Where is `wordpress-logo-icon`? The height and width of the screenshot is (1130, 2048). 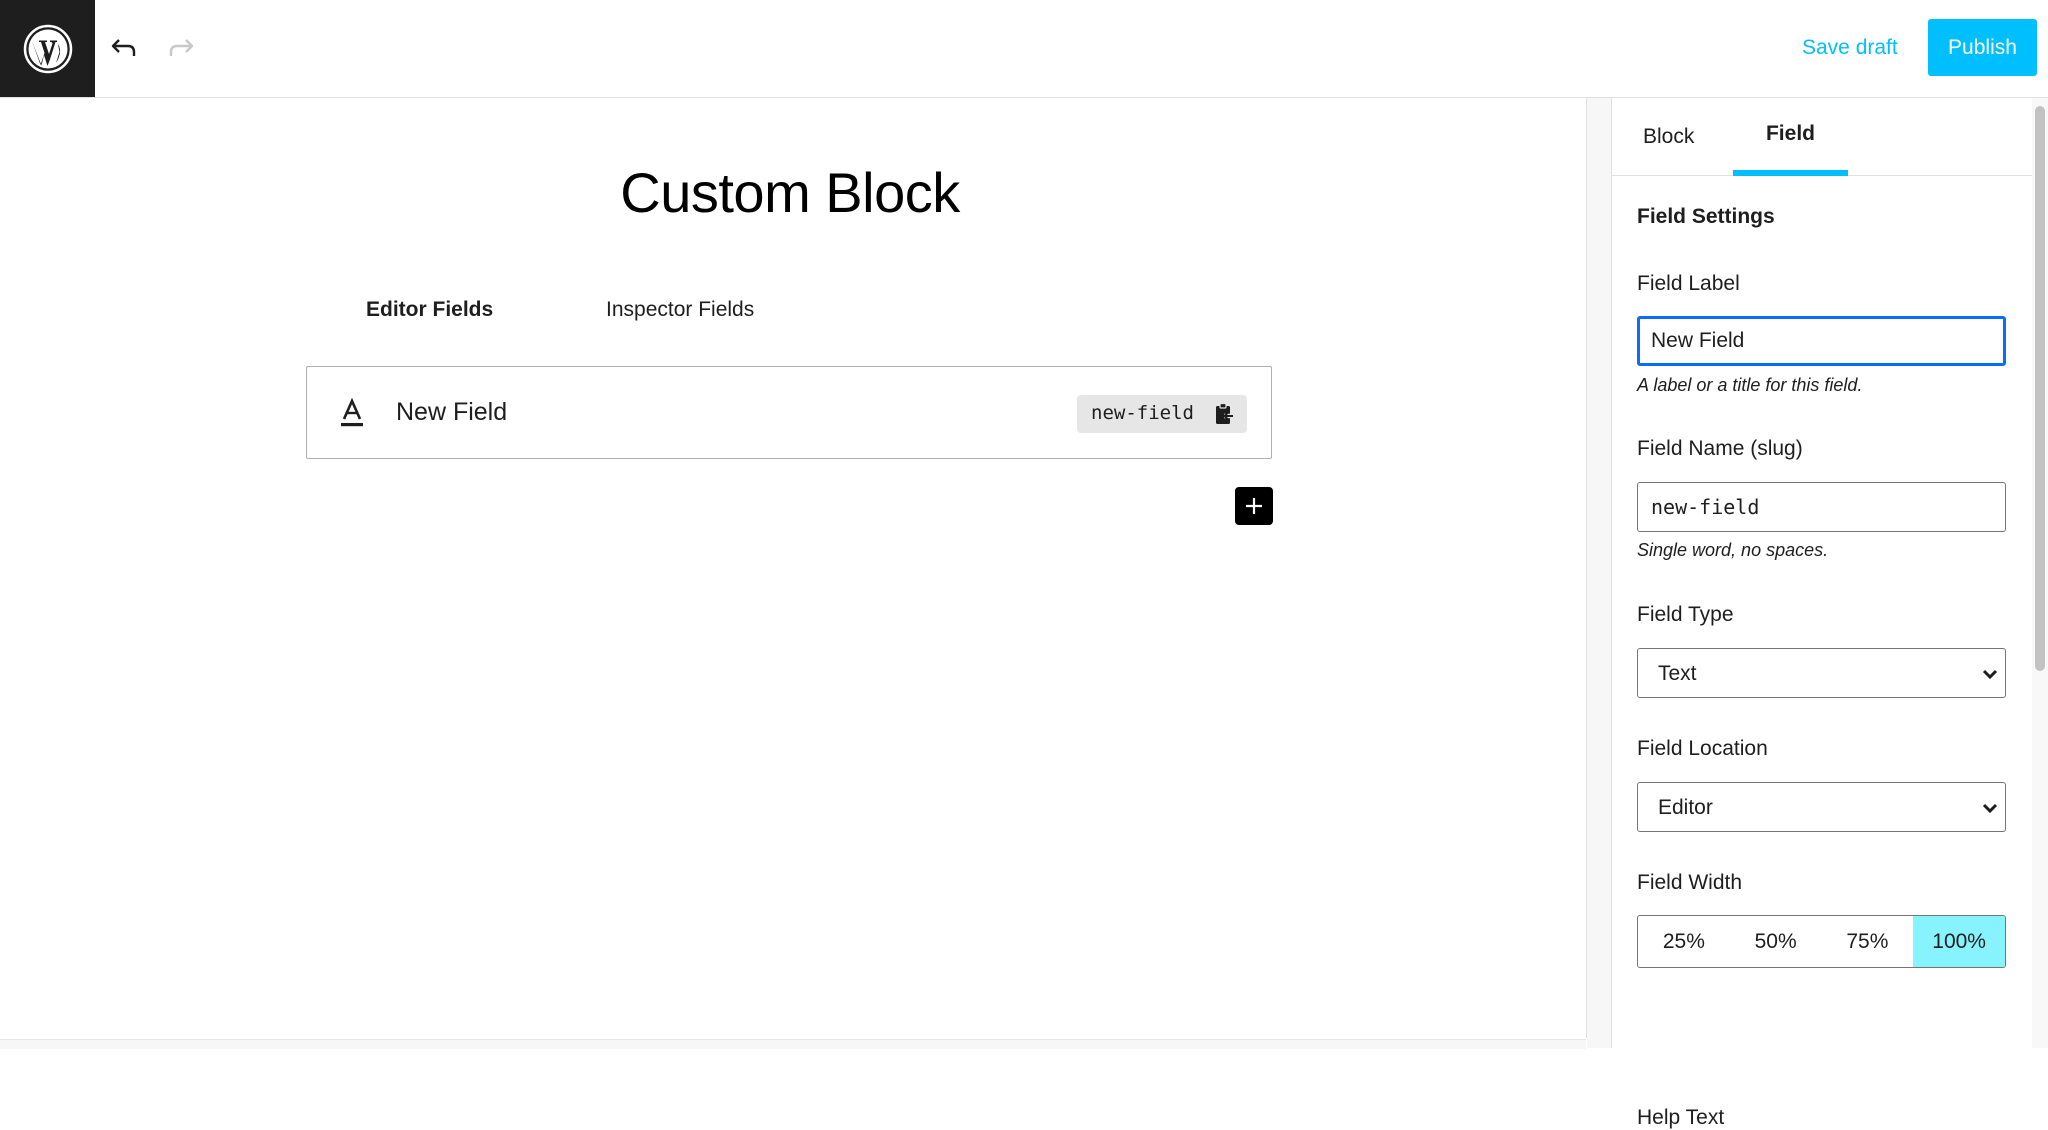 wordpress-logo-icon is located at coordinates (47, 48).